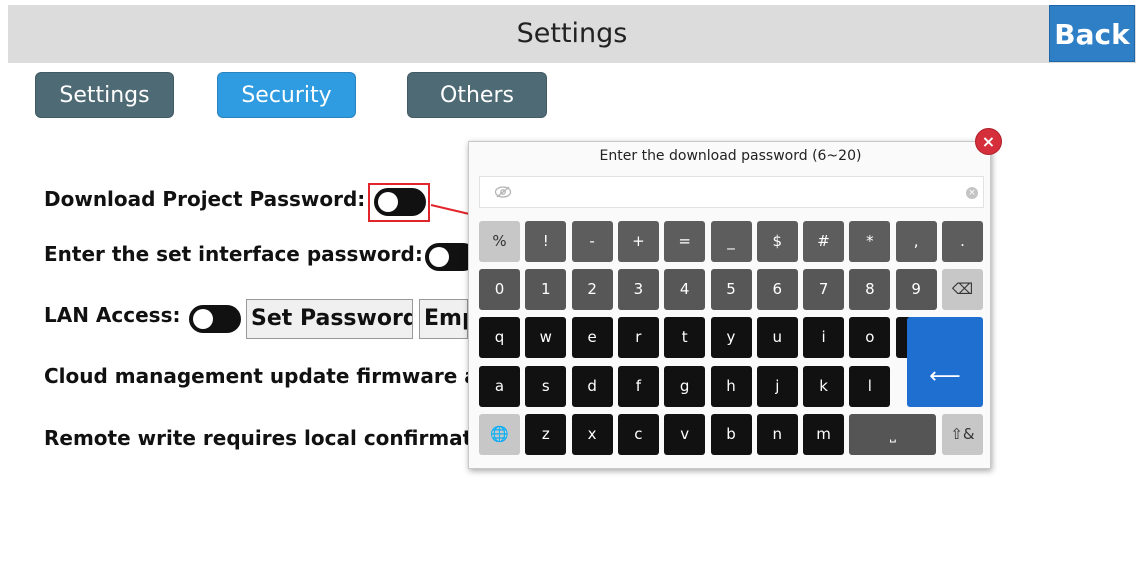  What do you see at coordinates (685, 337) in the screenshot?
I see `key: t` at bounding box center [685, 337].